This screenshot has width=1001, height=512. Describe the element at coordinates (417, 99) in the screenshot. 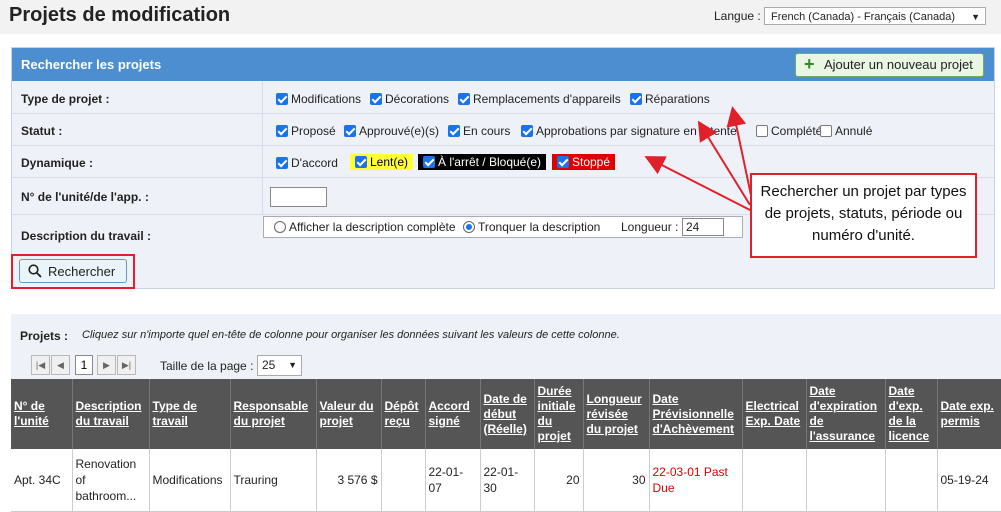

I see `type-option-label: Décorations` at that location.